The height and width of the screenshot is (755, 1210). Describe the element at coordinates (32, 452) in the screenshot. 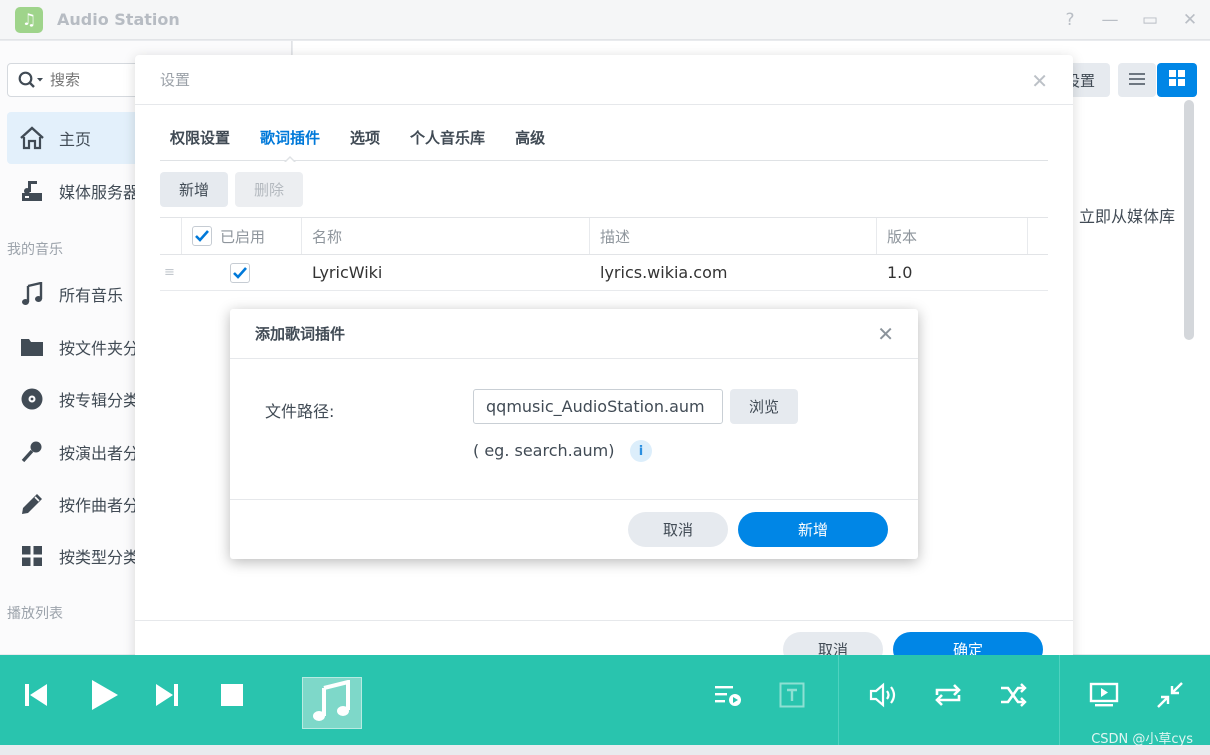

I see `microphone-icon` at that location.